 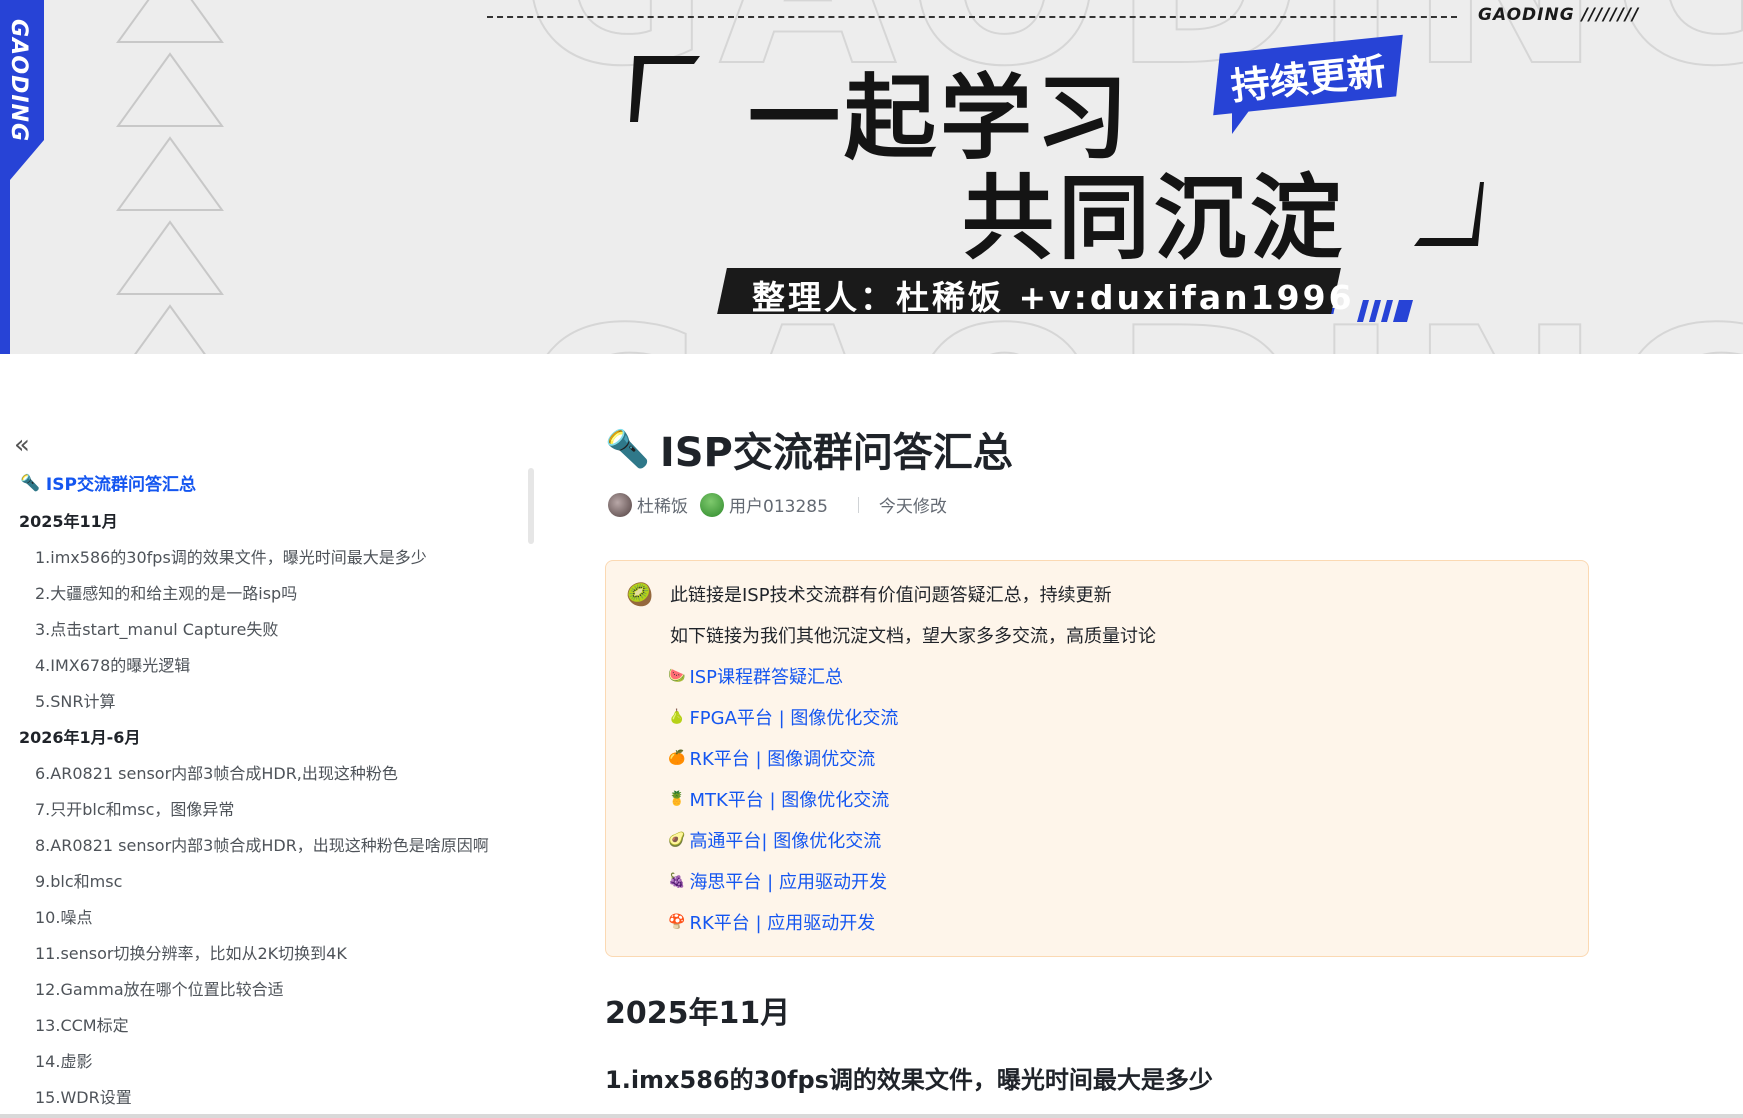 I want to click on meta-divider, so click(x=858, y=504).